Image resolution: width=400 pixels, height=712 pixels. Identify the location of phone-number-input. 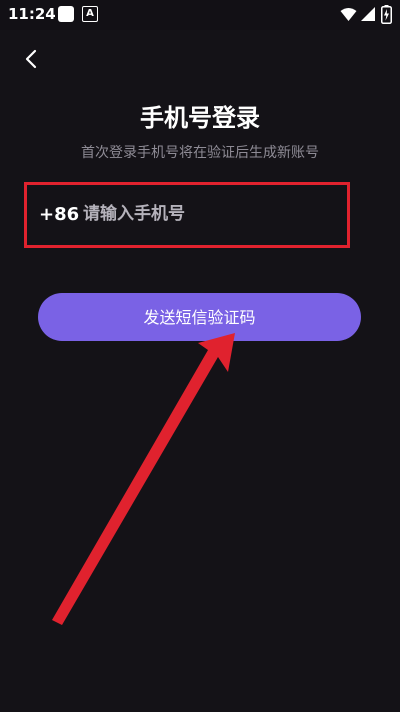
(208, 214).